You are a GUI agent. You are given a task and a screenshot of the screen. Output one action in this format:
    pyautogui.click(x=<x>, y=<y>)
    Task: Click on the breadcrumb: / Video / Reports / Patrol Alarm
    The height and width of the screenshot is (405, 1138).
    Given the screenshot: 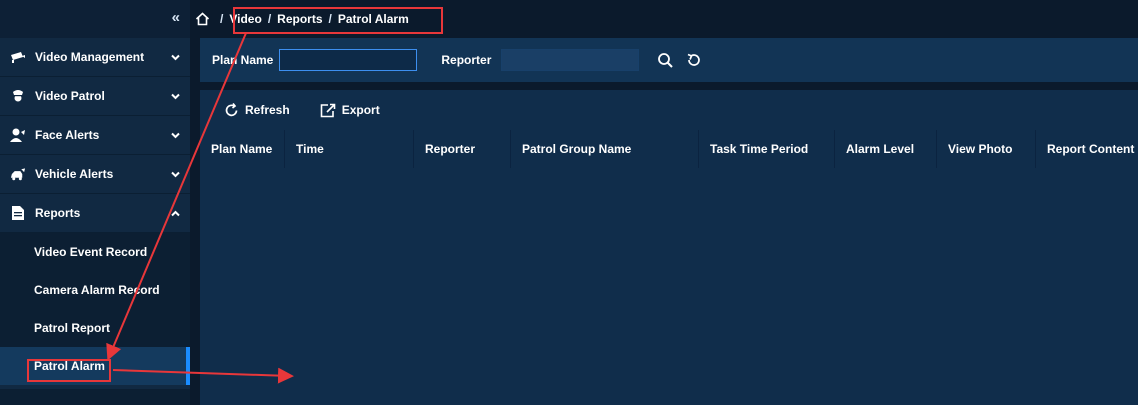 What is the action you would take?
    pyautogui.click(x=666, y=19)
    